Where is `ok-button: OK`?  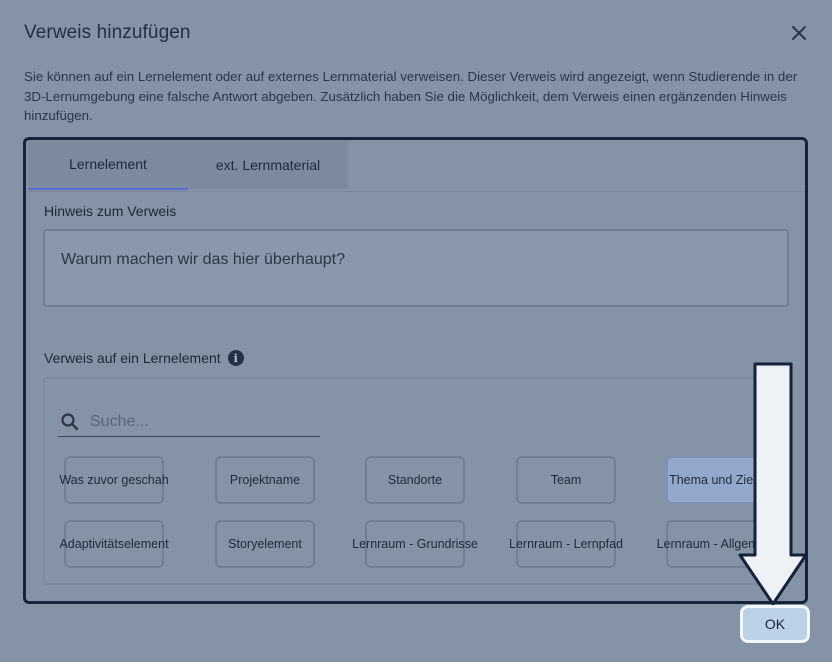
ok-button: OK is located at coordinates (775, 624).